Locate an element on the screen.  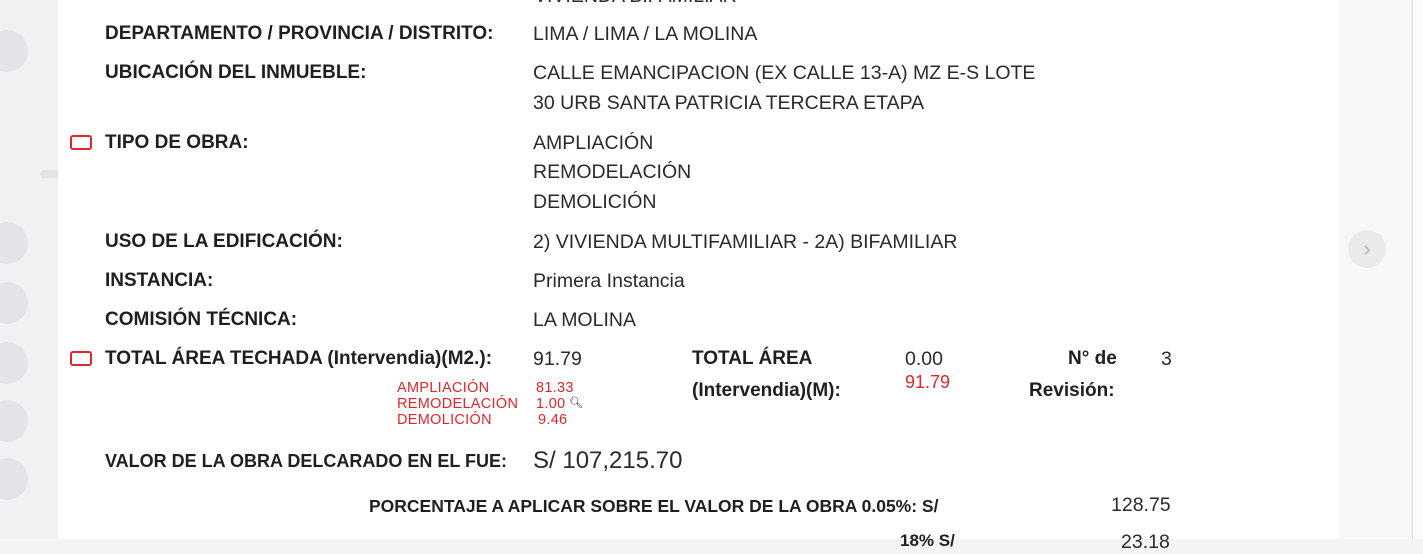
area-total-label-line1: TOTAL ÁREA is located at coordinates (752, 358).